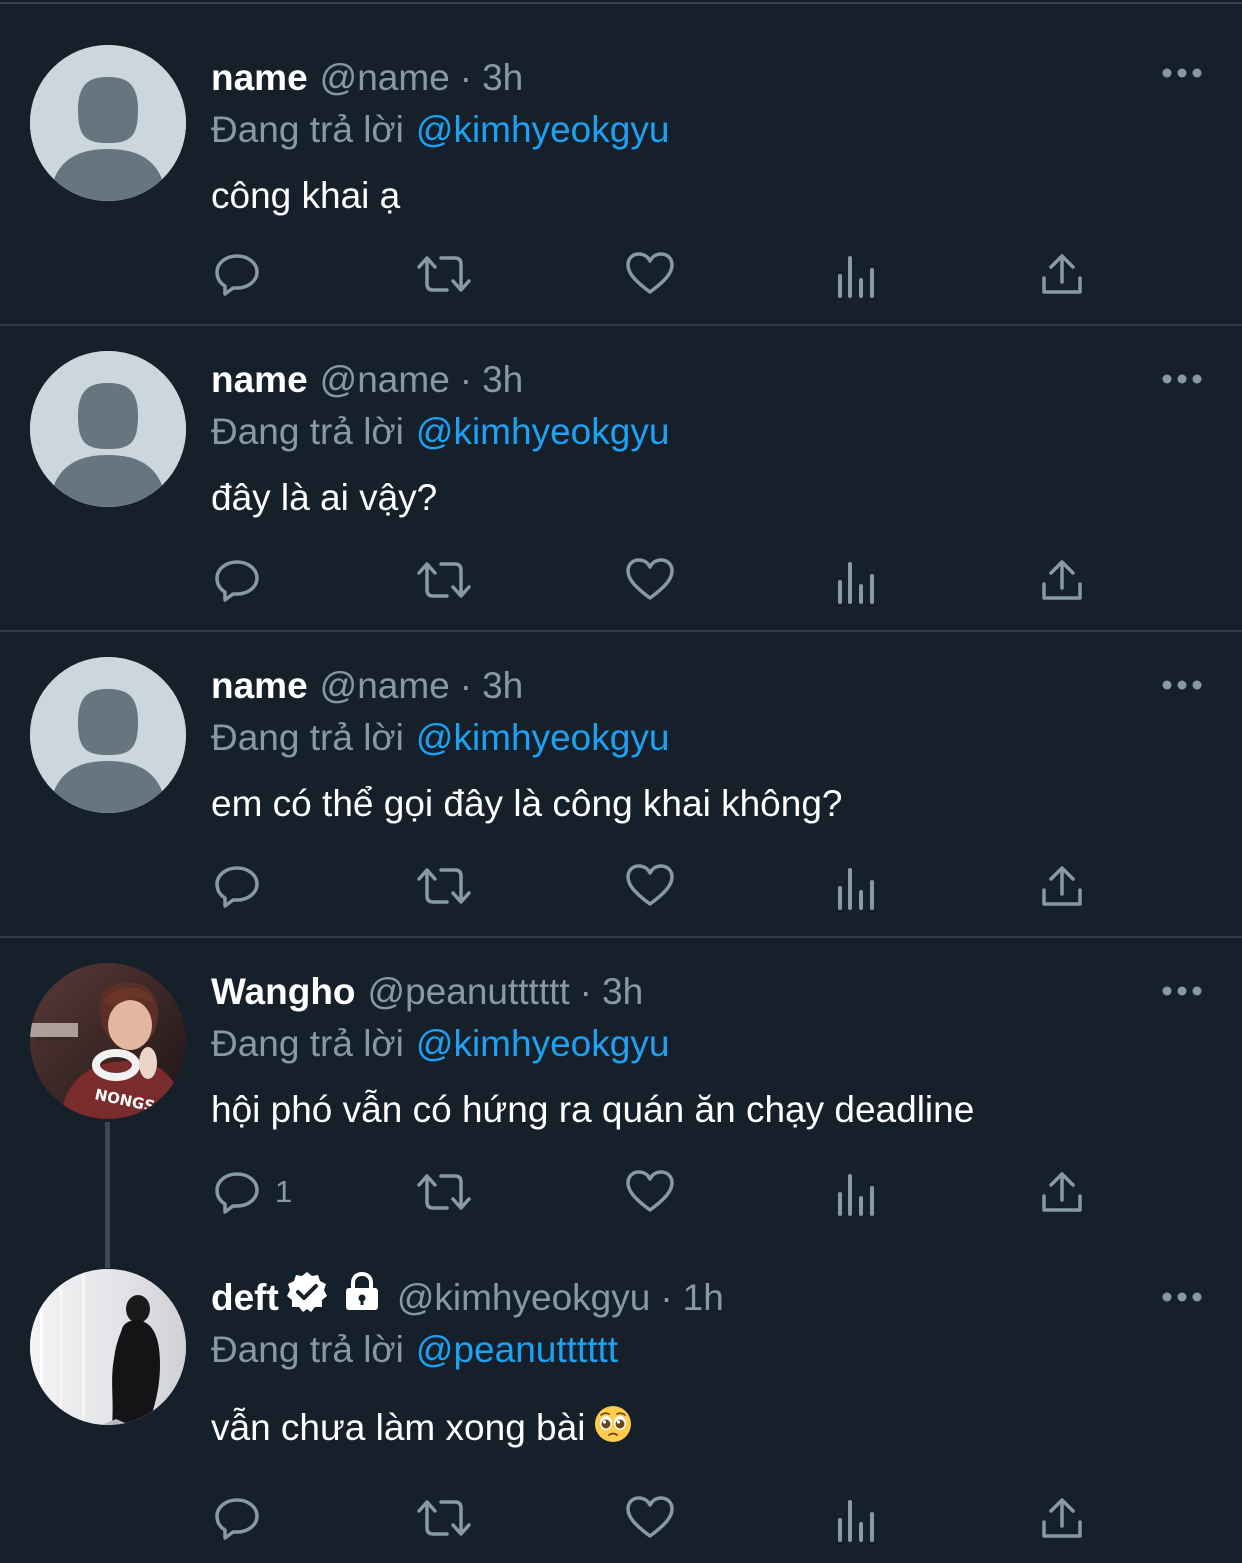 This screenshot has height=1563, width=1242. I want to click on tweet-text: vẫn chưa làm xong bài, so click(398, 1427).